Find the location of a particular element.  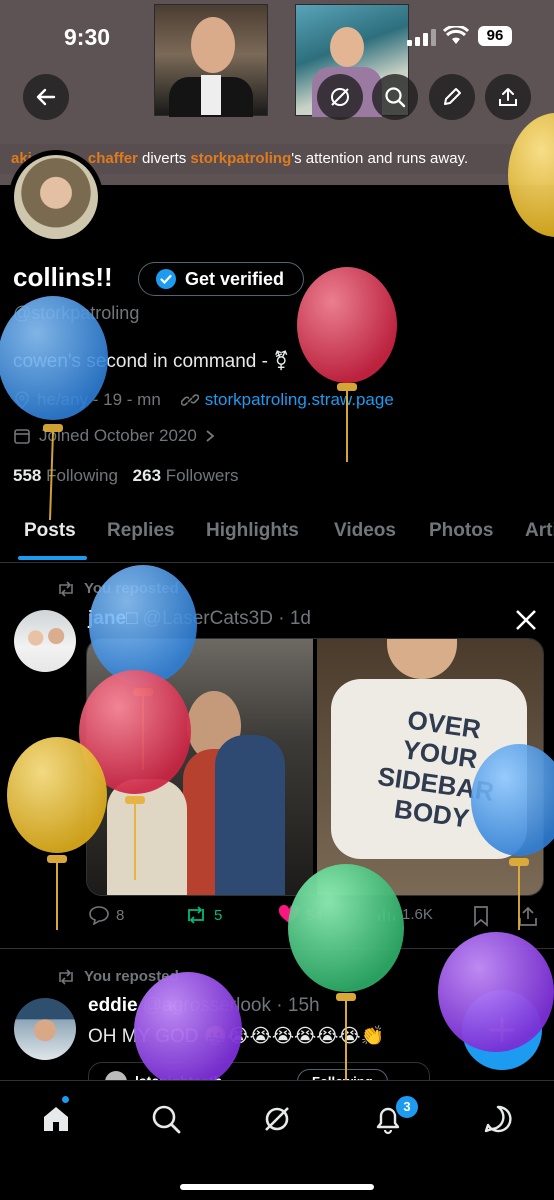

grok-button is located at coordinates (340, 97).